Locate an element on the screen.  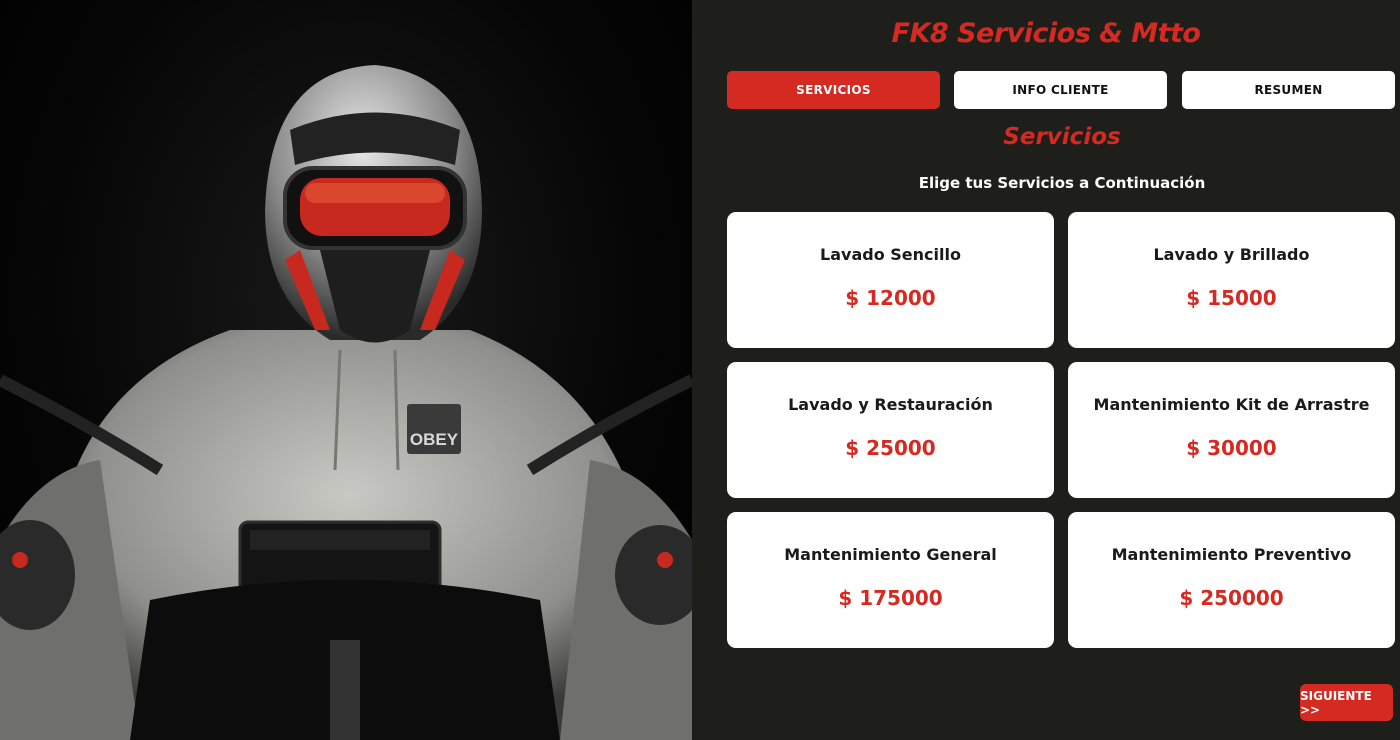
service-price: $ 30000 is located at coordinates (1231, 448).